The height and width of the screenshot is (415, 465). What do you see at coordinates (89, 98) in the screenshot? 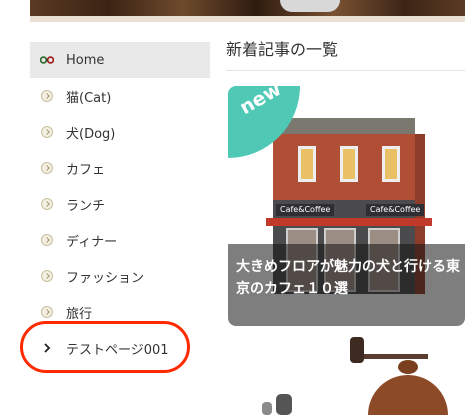
I see `sidebar-item-label: 猫(Cat)` at bounding box center [89, 98].